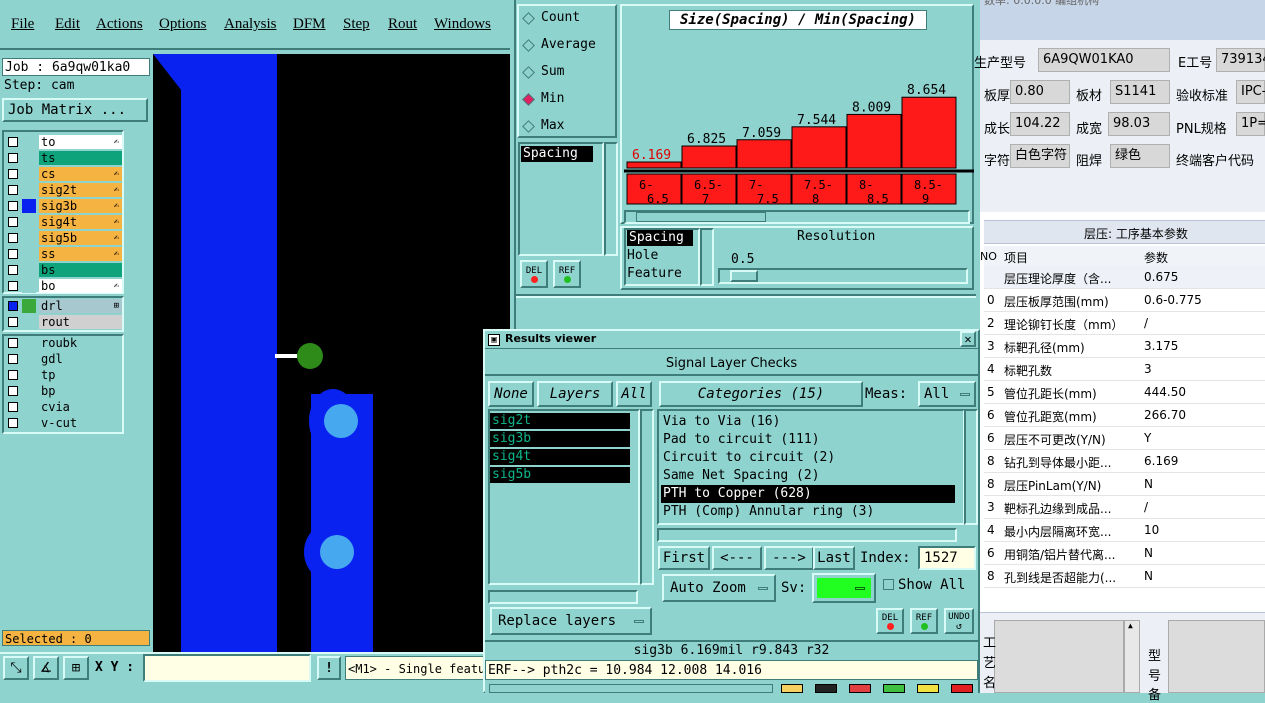  I want to click on layer-row-sig4t: sig4t ✍, so click(63, 222).